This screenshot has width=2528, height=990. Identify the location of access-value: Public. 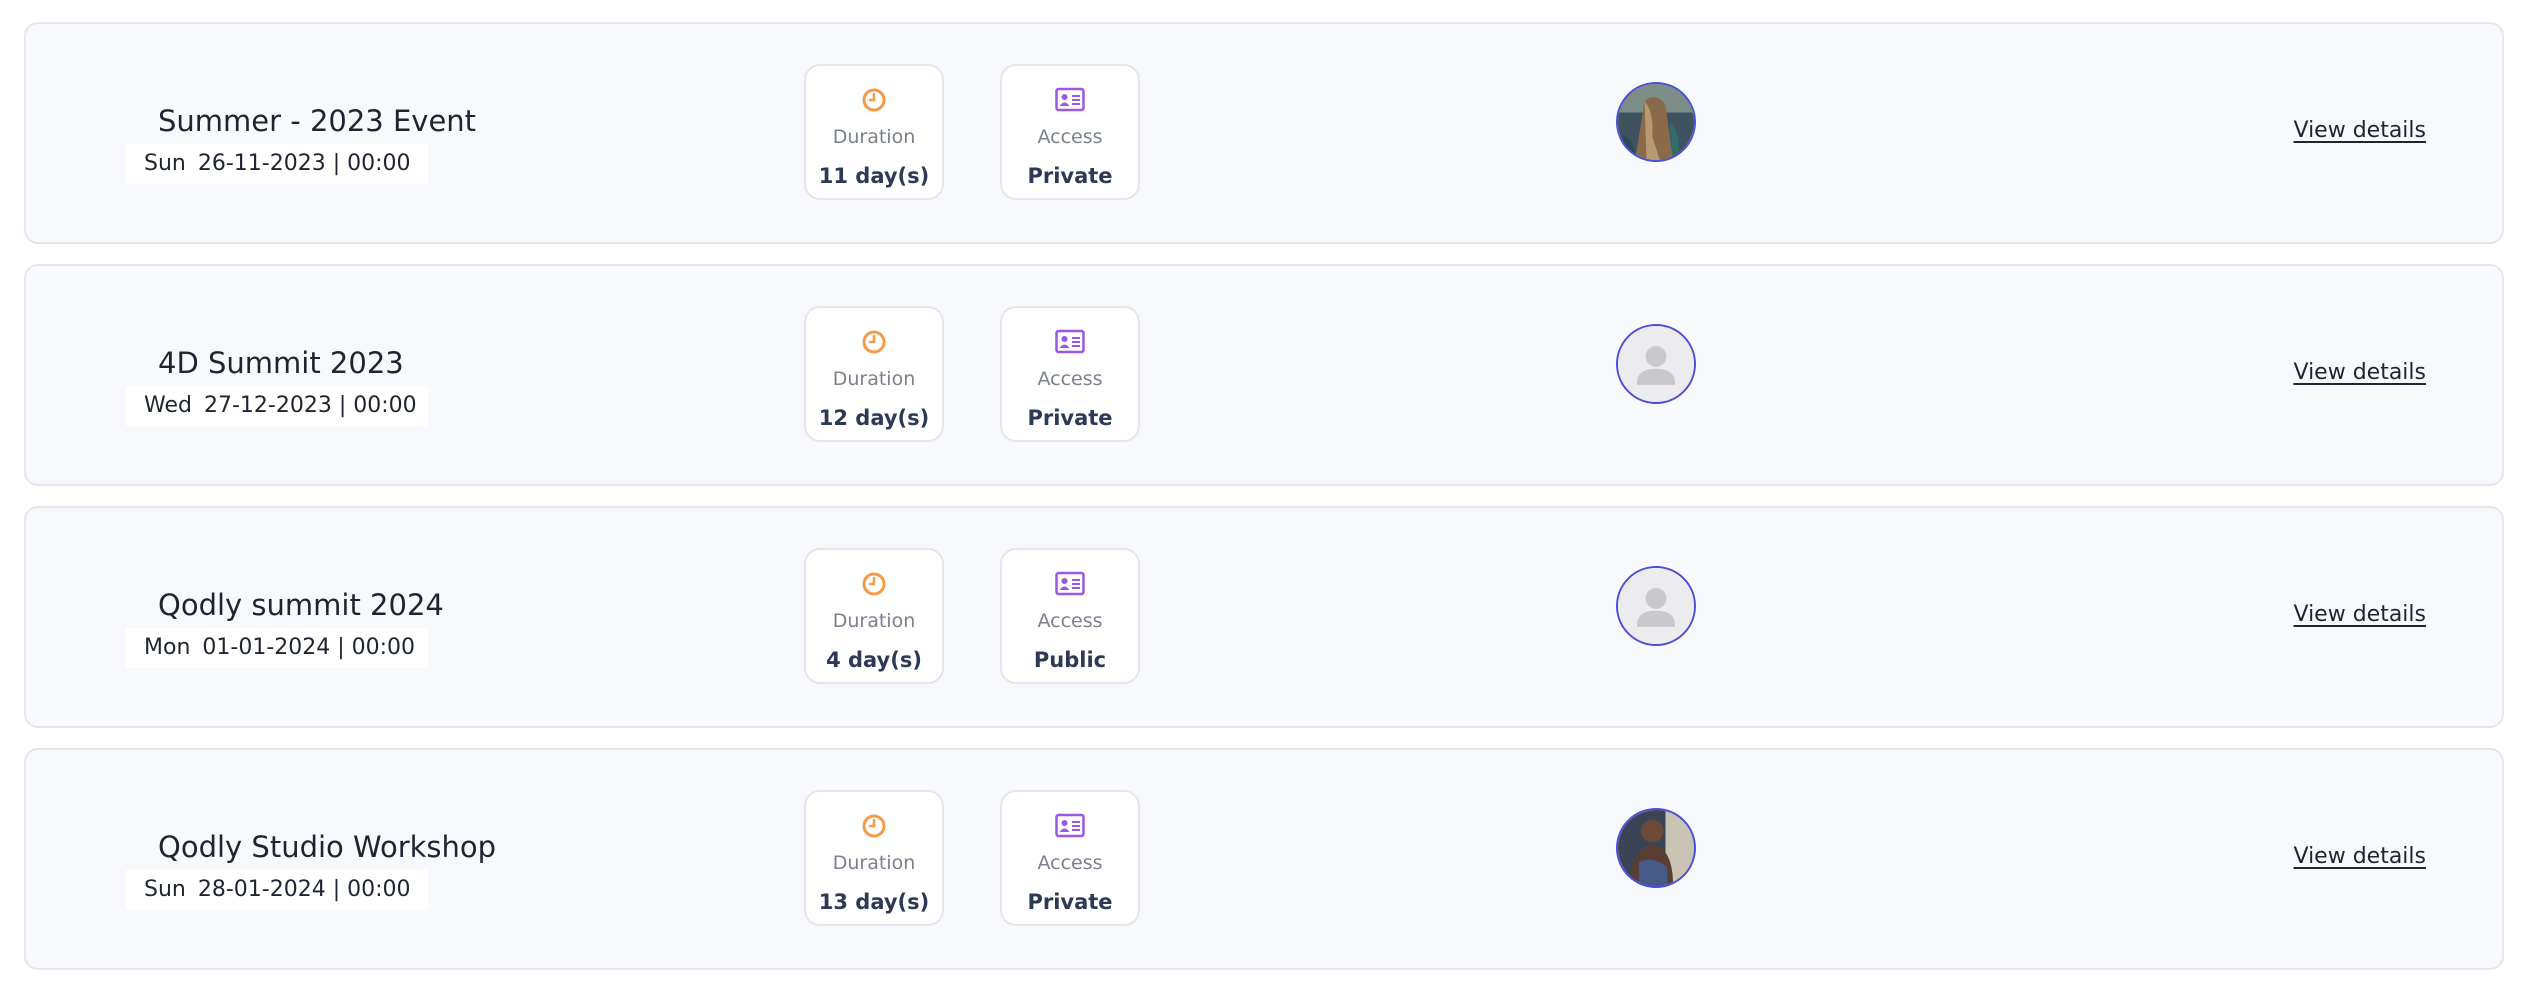
(1070, 660).